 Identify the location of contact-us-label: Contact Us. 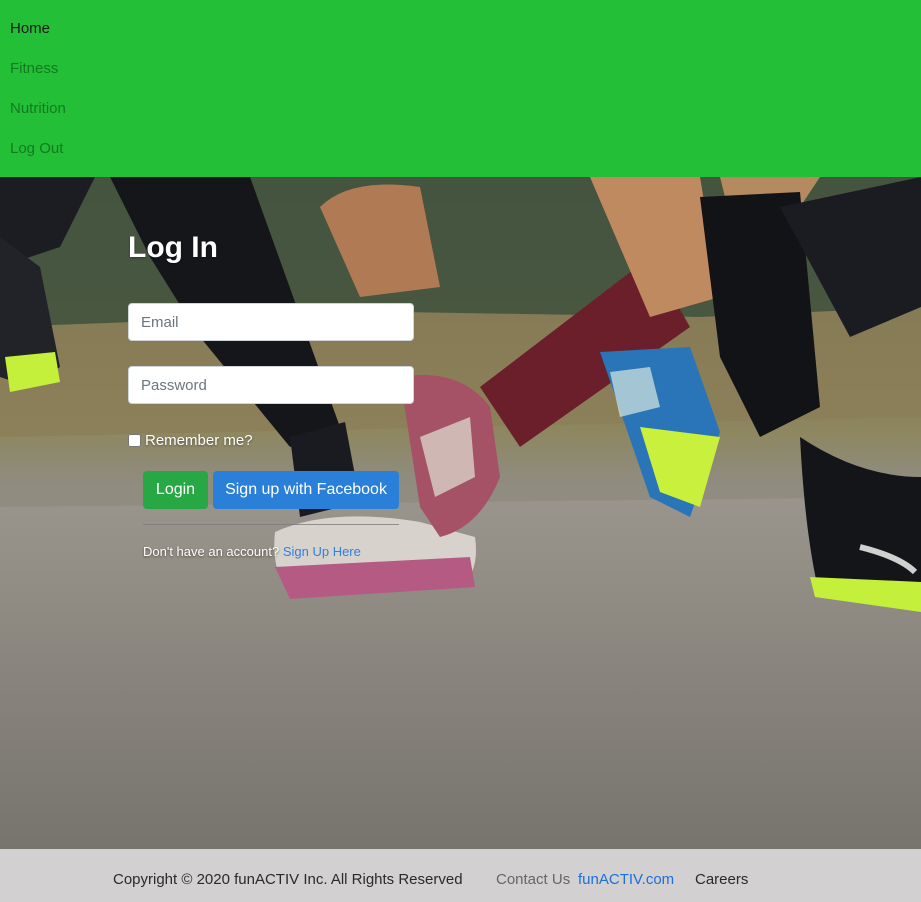
(533, 879).